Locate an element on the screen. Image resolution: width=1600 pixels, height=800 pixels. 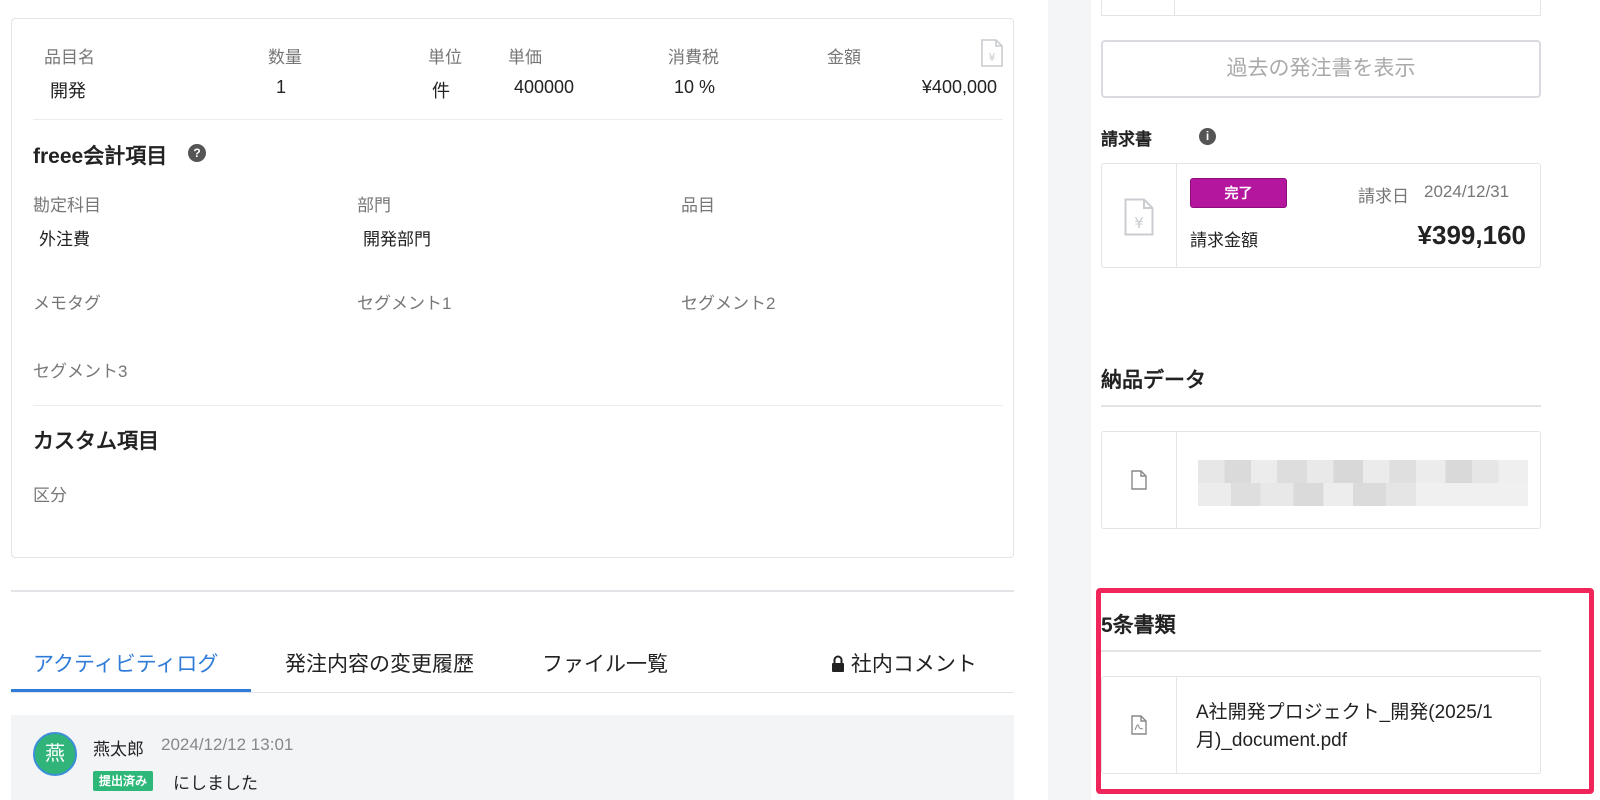
activity-log-entry: 燕 燕太郎 2024/12/12 13:01 提出済み にしました is located at coordinates (512, 757).